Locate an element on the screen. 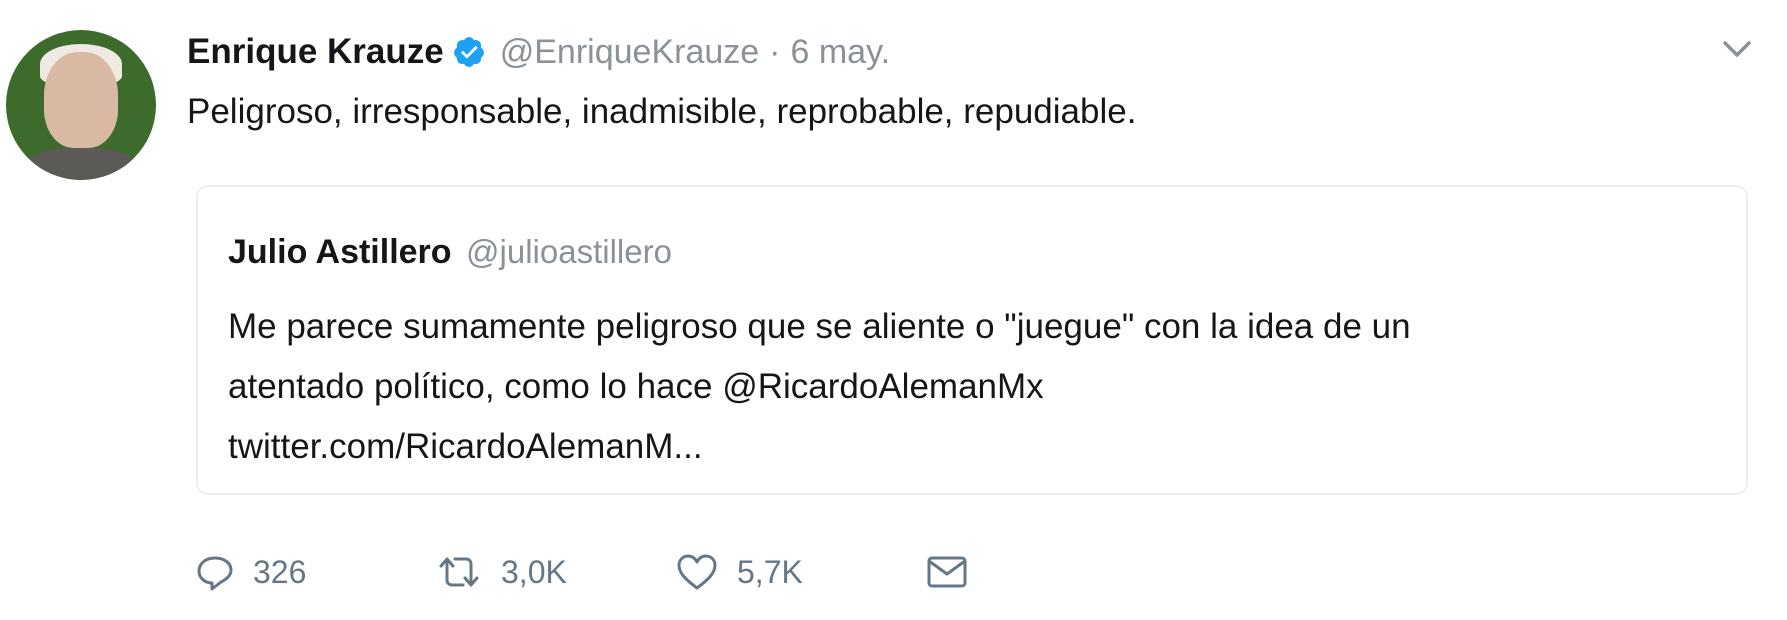 Image resolution: width=1787 pixels, height=620 pixels. chevron-down-icon is located at coordinates (1737, 49).